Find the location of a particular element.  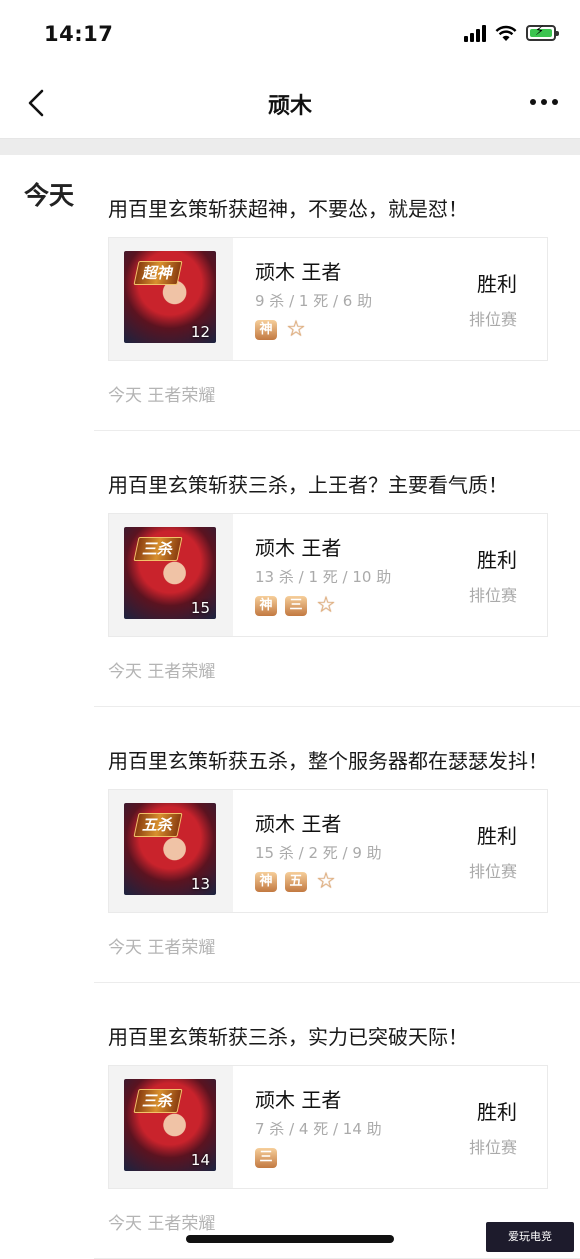

medal-list: 神 五 ☆ is located at coordinates (296, 881).